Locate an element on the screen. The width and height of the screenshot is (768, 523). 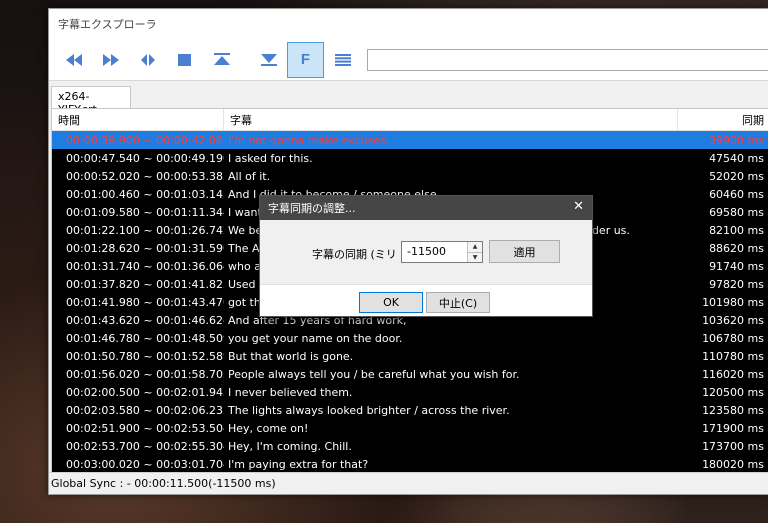
rewind-button is located at coordinates (73, 60).